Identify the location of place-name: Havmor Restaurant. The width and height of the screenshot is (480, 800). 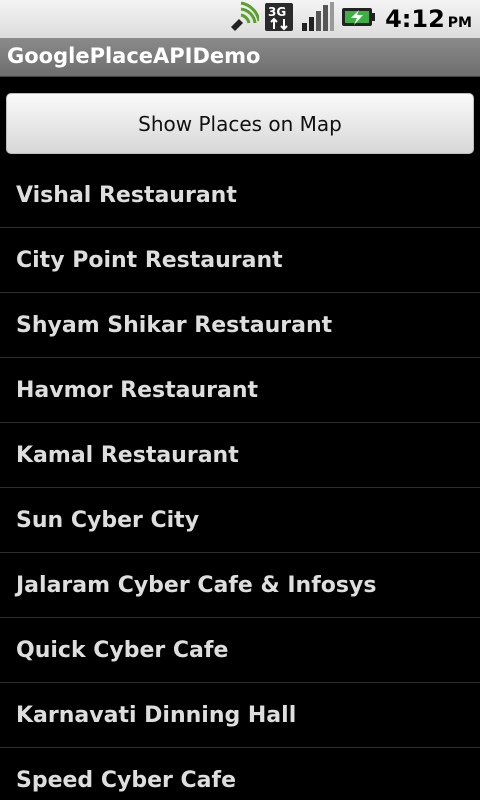
(137, 390).